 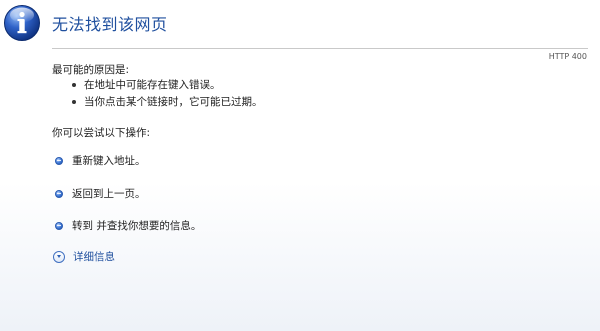 I want to click on reason-item: 在地址中可能存在键入错误。, so click(x=166, y=86).